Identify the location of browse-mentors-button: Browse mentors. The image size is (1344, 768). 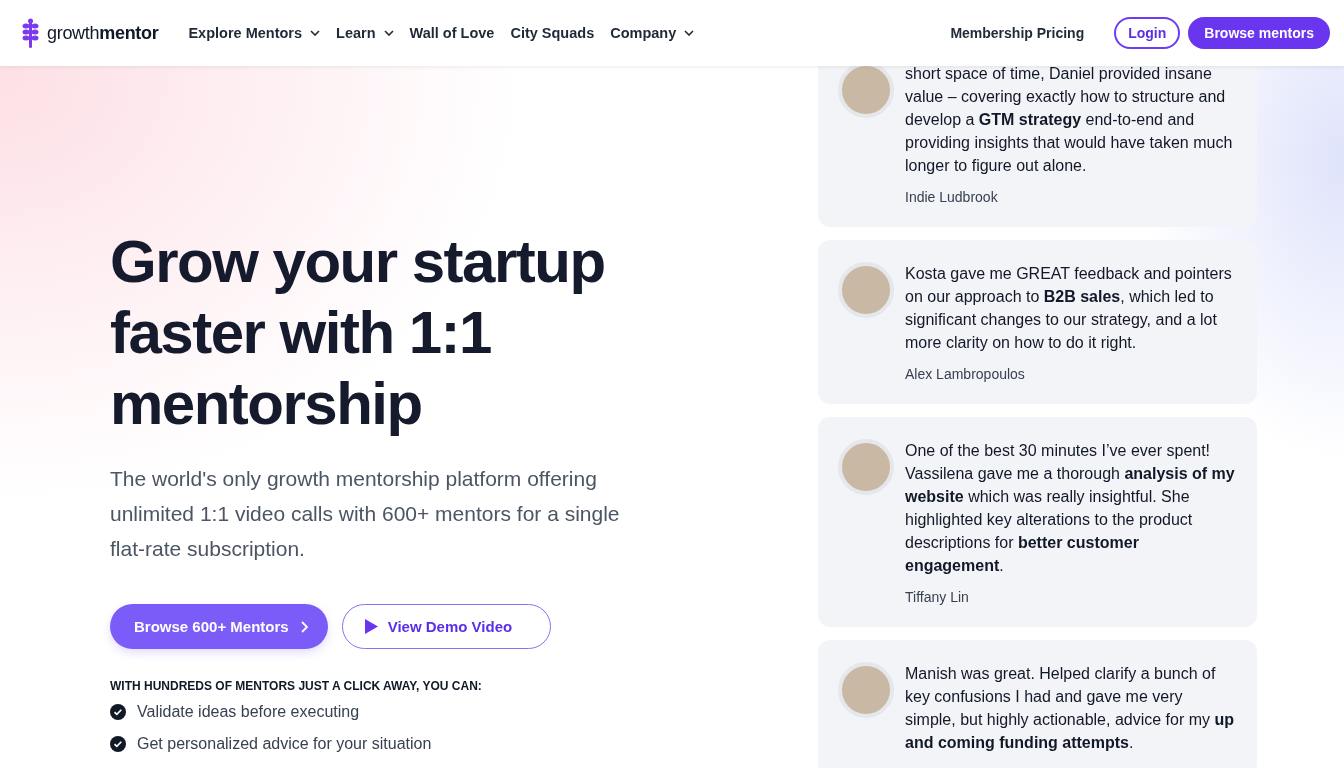
(1259, 33).